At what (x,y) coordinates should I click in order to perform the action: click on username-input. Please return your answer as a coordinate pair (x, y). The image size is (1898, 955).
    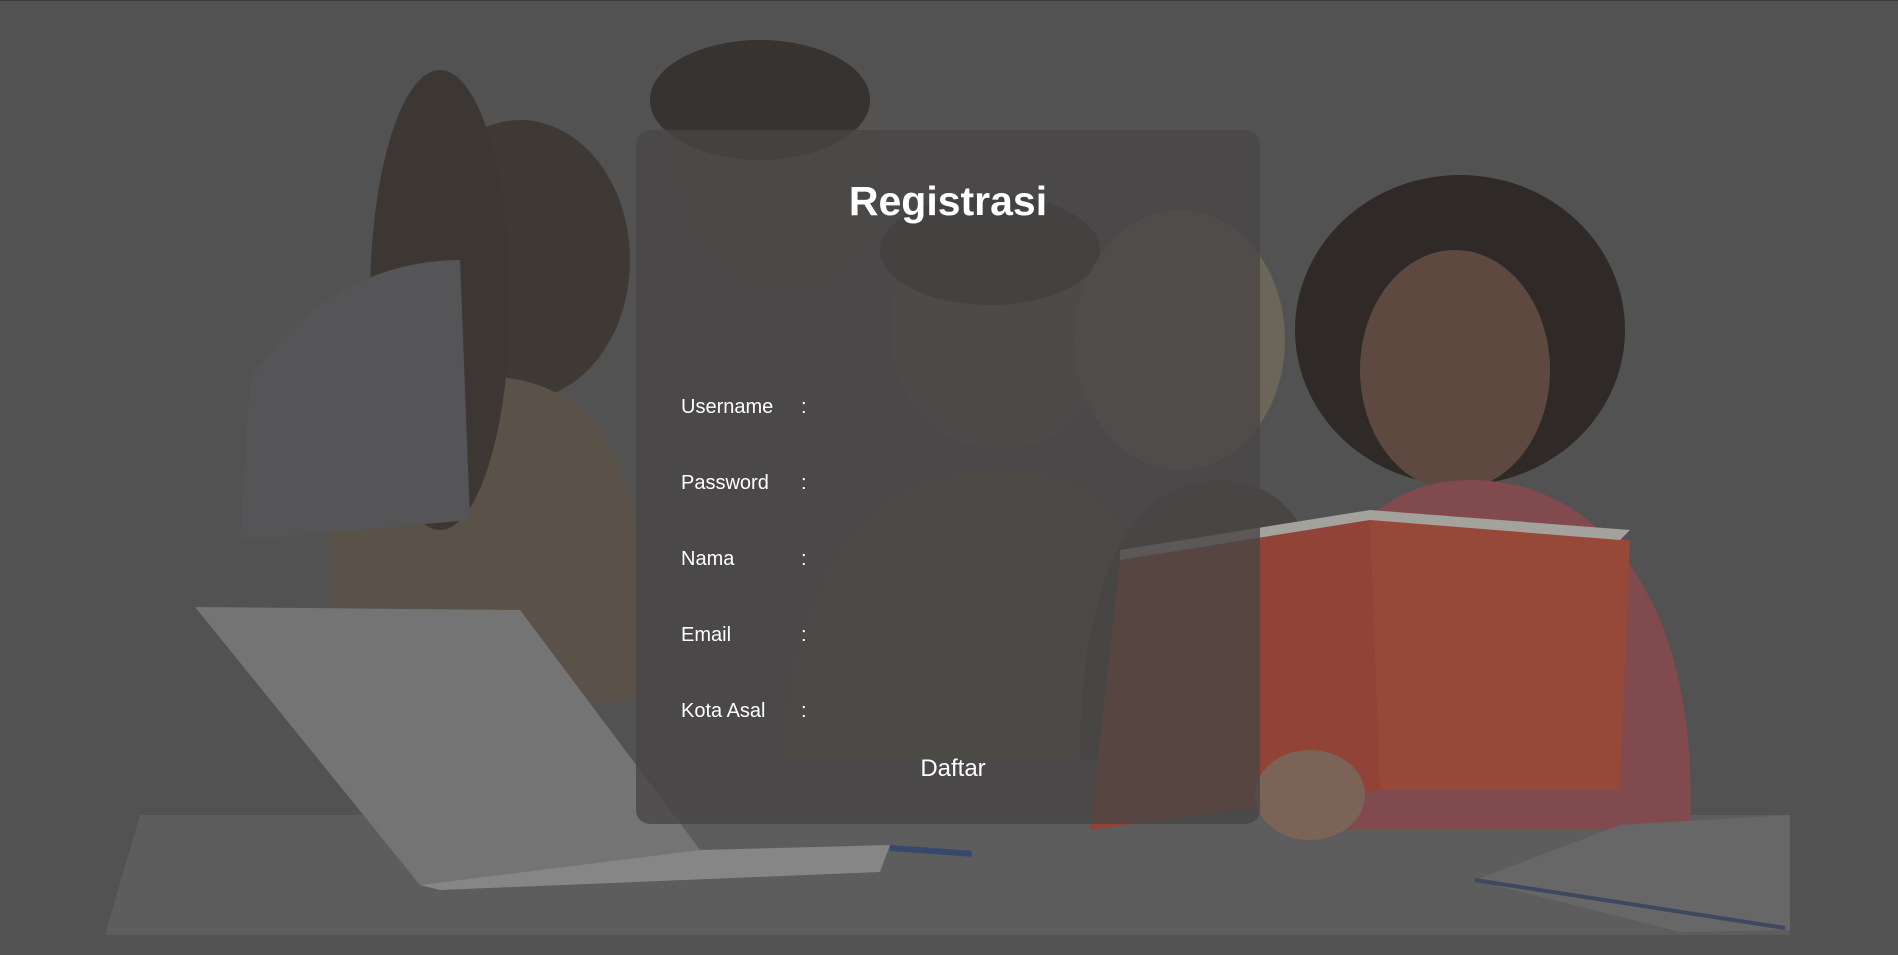
    Looking at the image, I should click on (1021, 407).